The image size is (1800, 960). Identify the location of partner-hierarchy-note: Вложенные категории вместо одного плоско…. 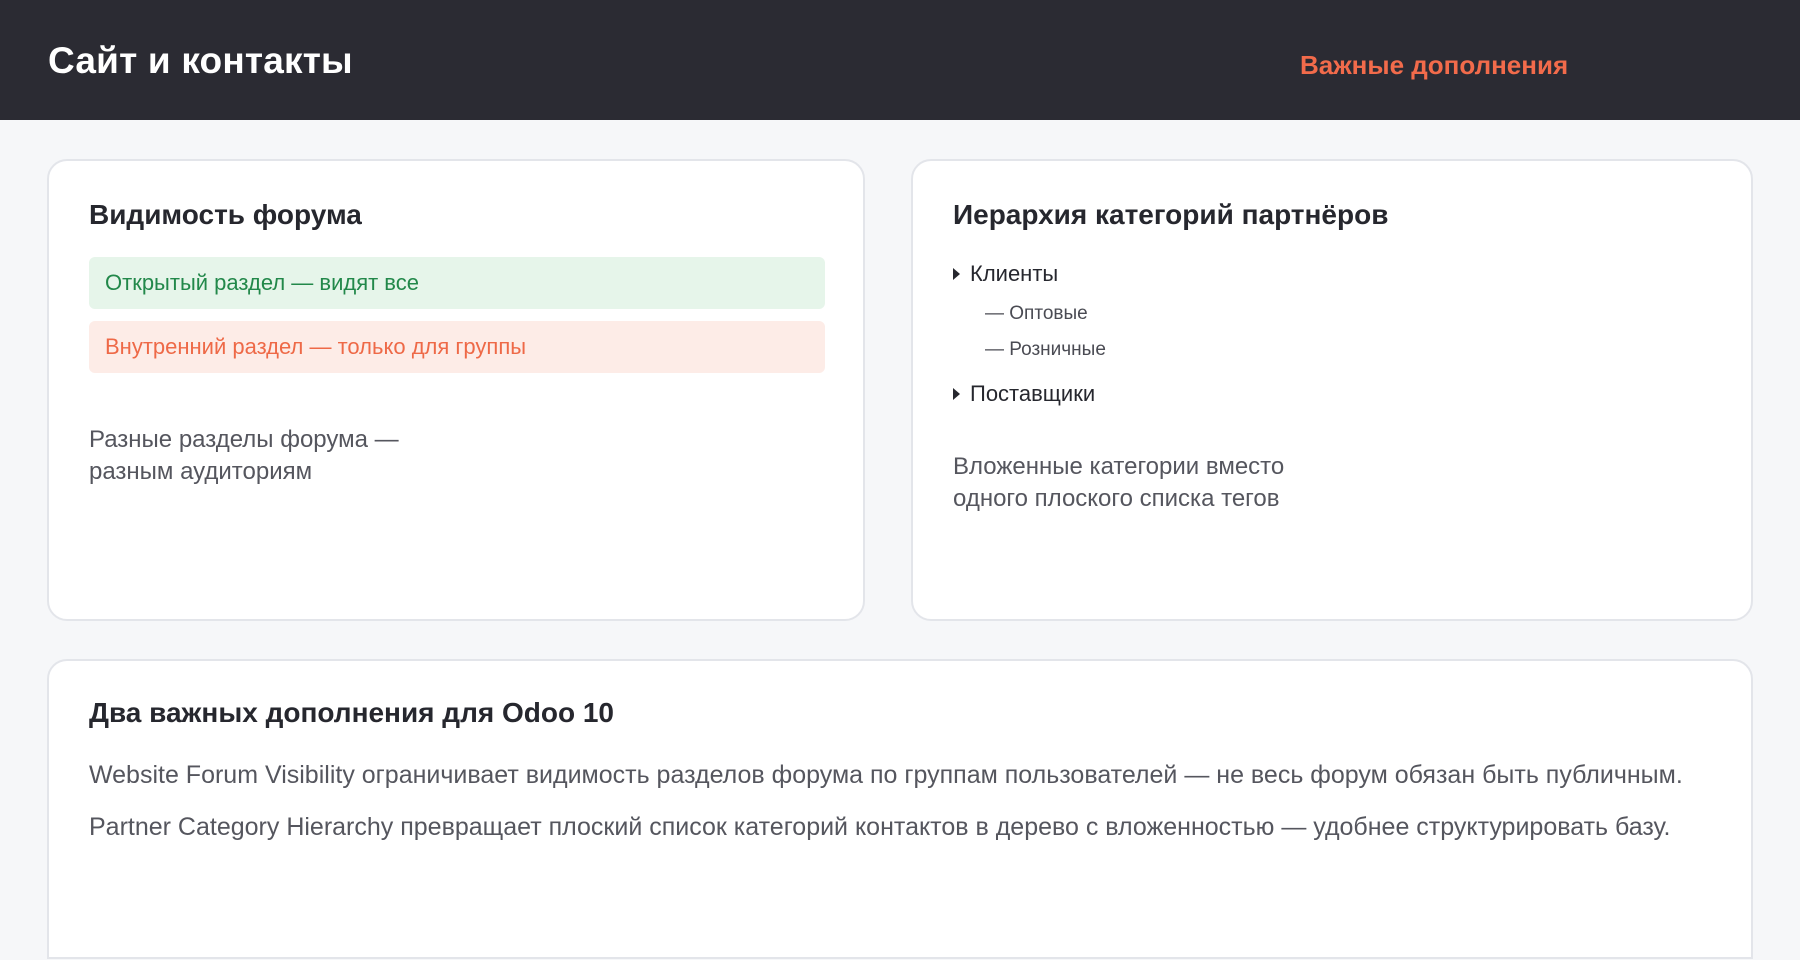
(1119, 482).